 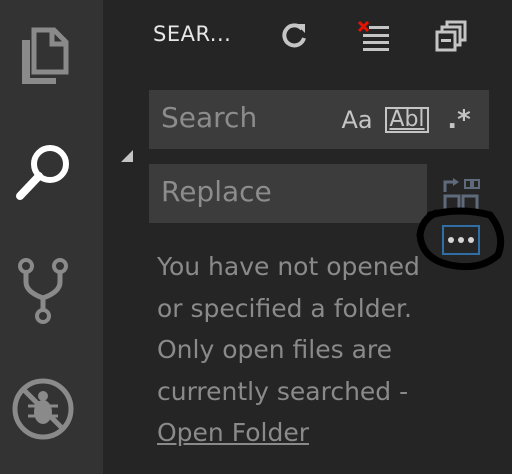 I want to click on clear-results-icon, so click(x=373, y=36).